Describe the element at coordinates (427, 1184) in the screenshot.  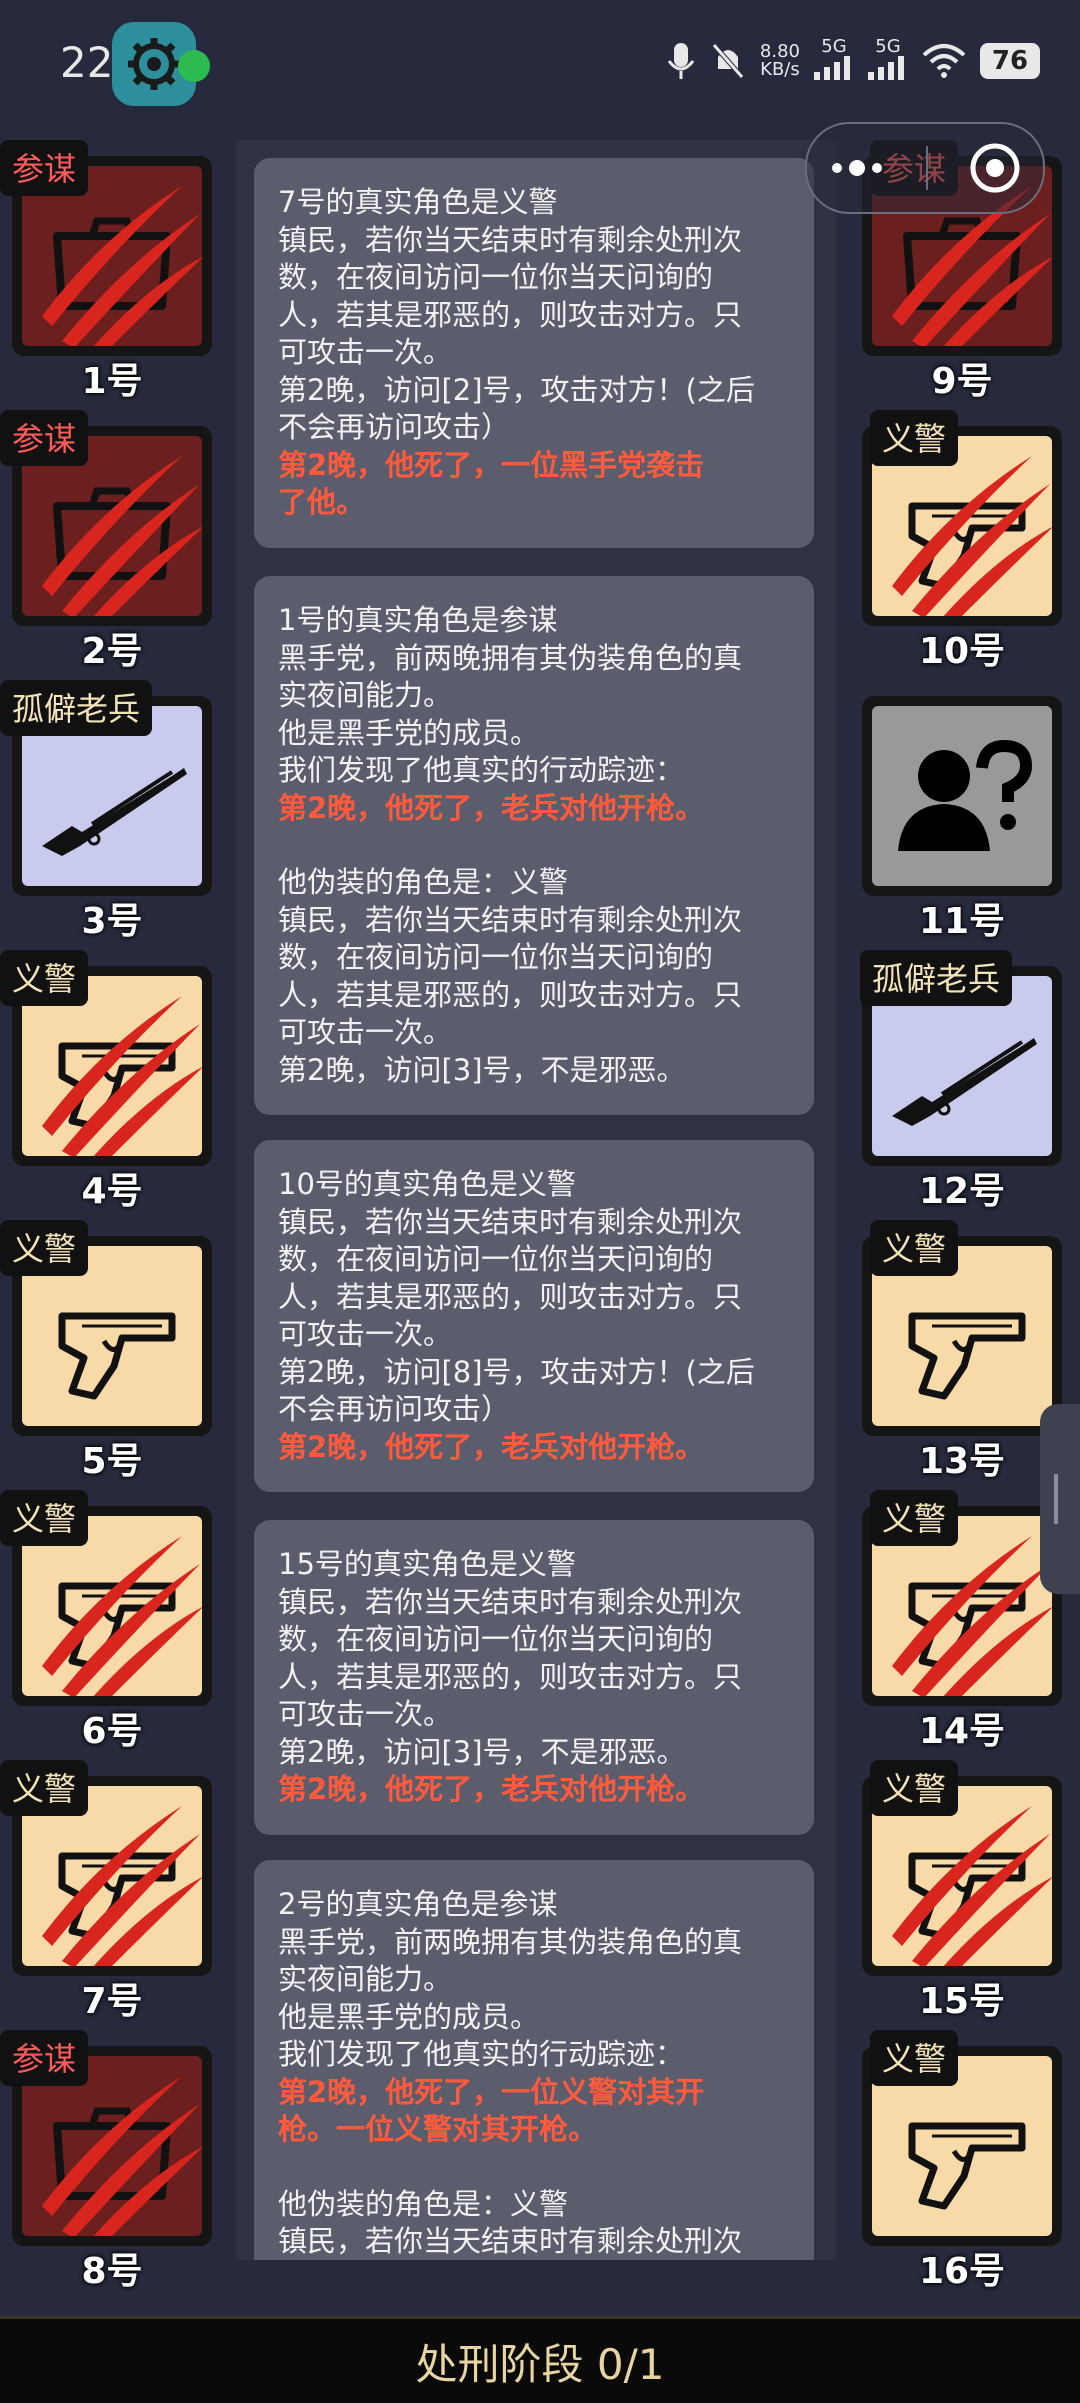
I see `log-line: 10号的真实角色是义警` at that location.